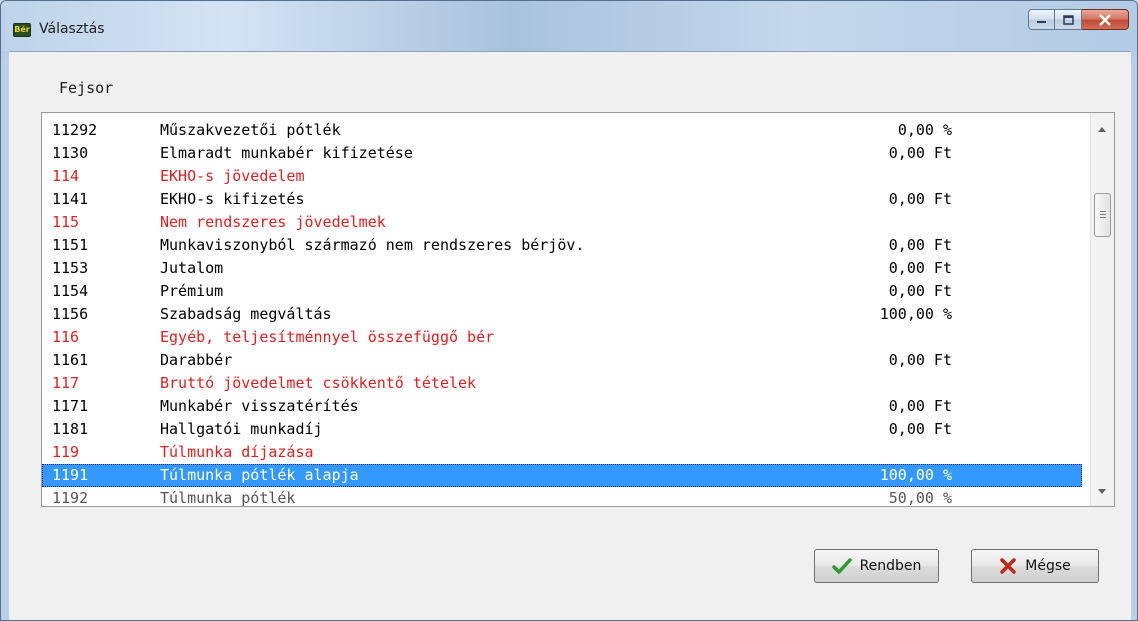 This screenshot has width=1138, height=621. I want to click on list-item: 1181 Hallgatói munkadíj 0,00 Ft, so click(562, 429).